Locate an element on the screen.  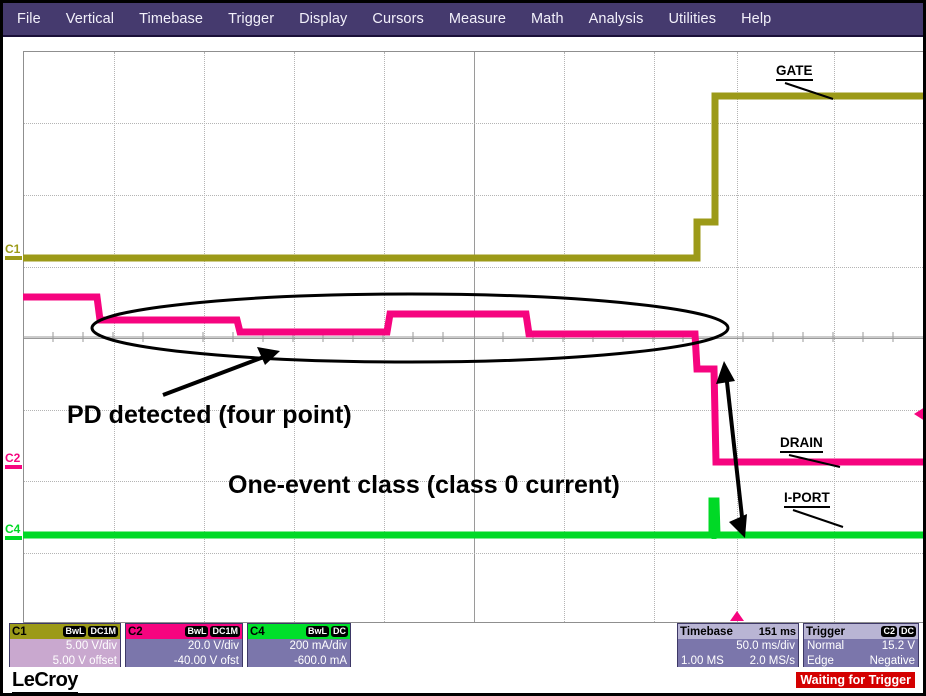
menu-item-utilities: Utilities is located at coordinates (692, 19).